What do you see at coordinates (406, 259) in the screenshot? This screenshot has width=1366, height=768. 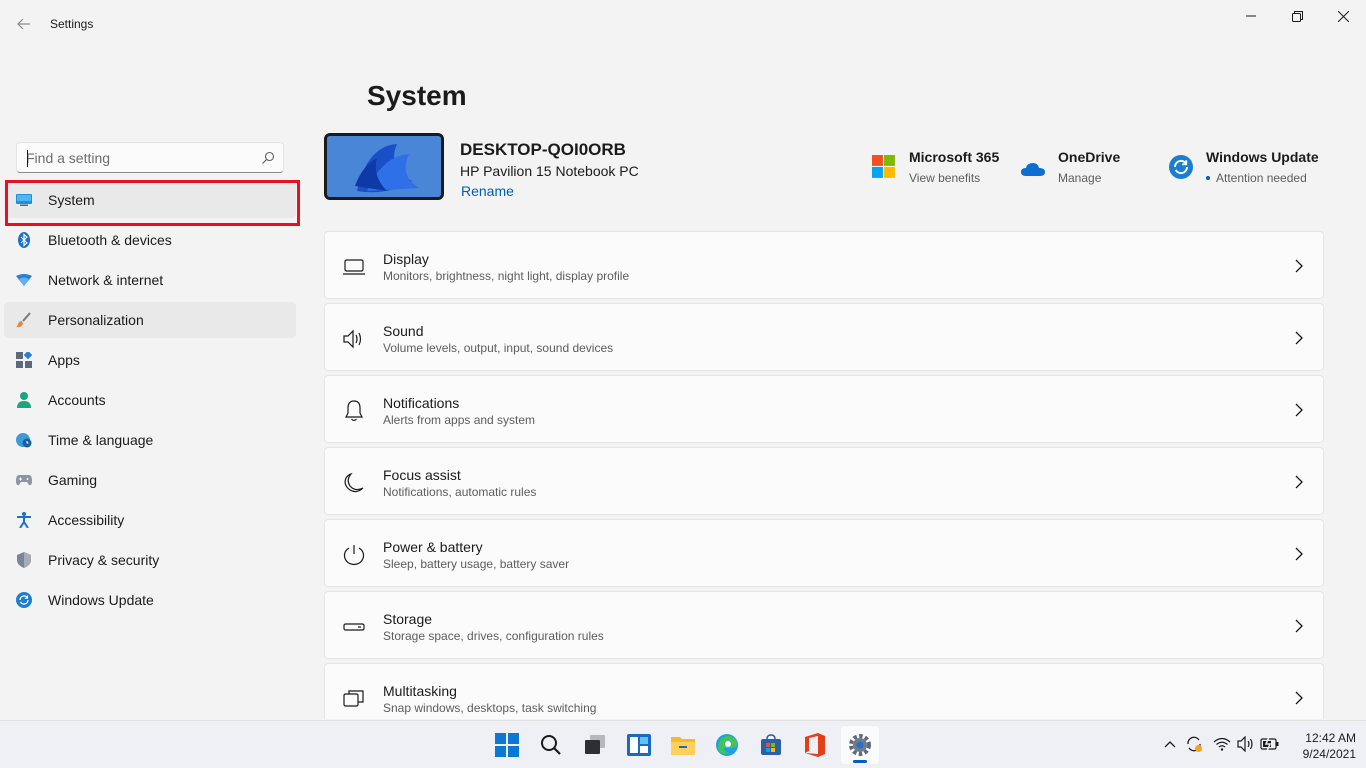 I see `card-title: Display` at bounding box center [406, 259].